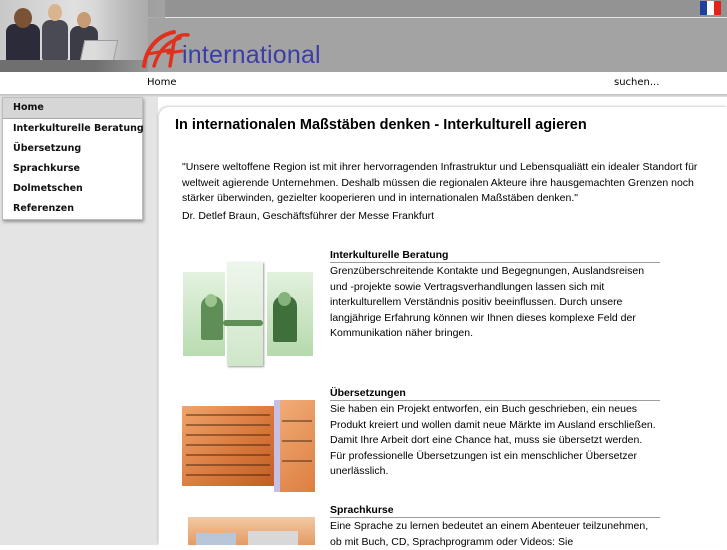 The image size is (727, 550). Describe the element at coordinates (72, 169) in the screenshot. I see `sidebar-item-sprachkurse: Sprachkurse` at that location.